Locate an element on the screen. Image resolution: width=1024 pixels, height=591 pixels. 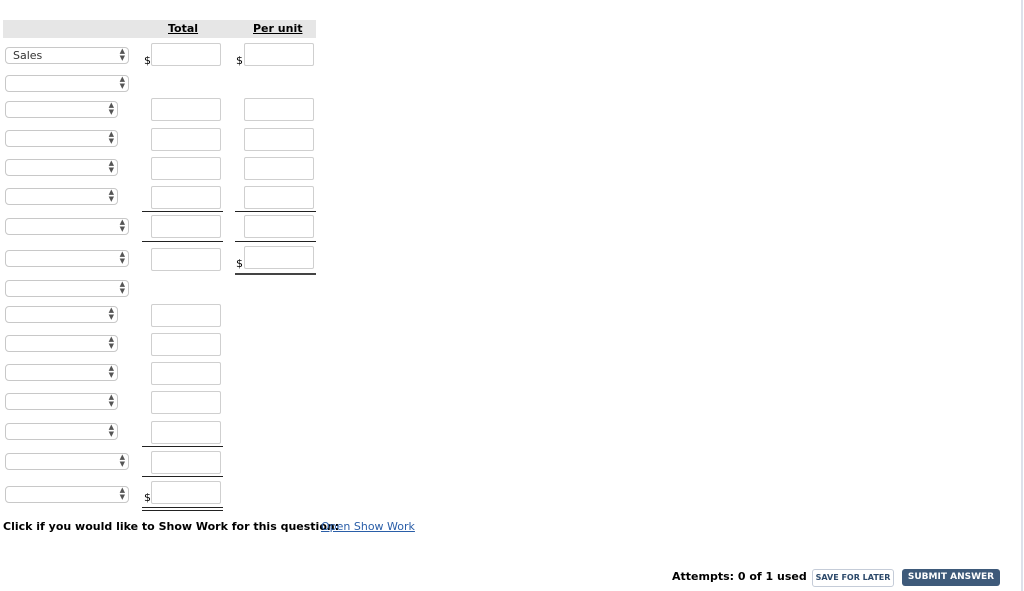
attempts-counter: Attempts: 0 of 1 used is located at coordinates (739, 576).